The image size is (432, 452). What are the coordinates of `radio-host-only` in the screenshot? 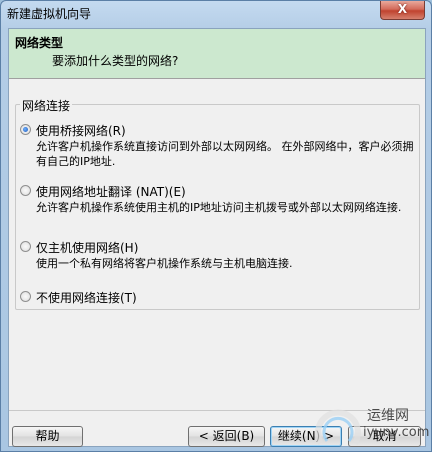 It's located at (25, 246).